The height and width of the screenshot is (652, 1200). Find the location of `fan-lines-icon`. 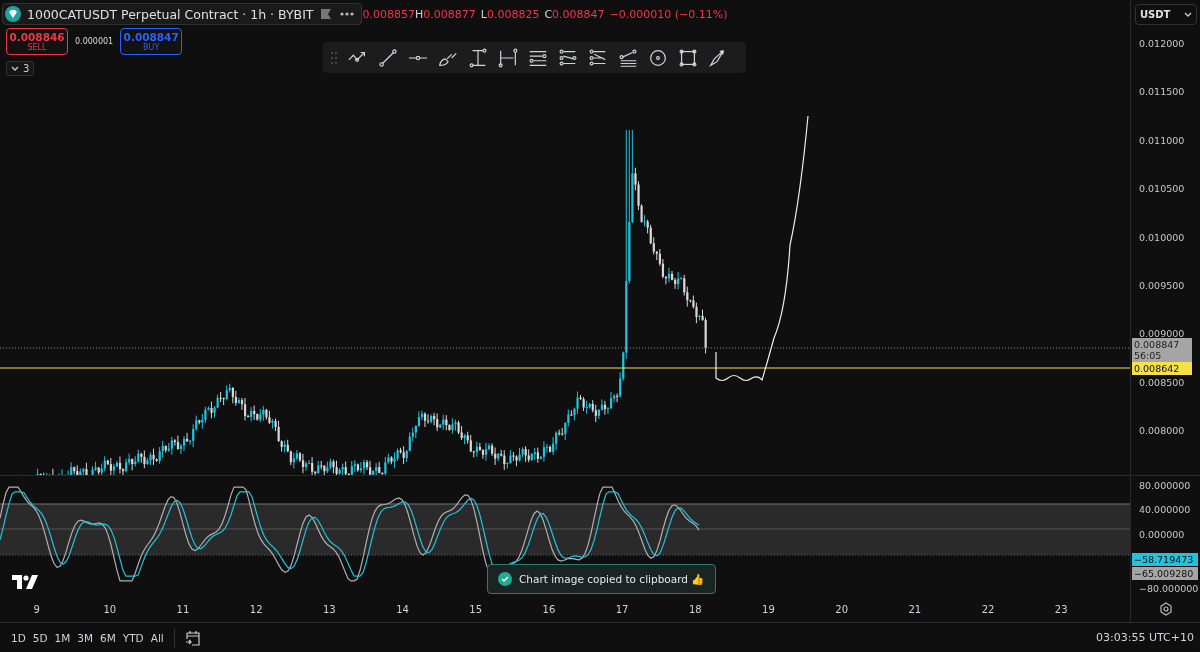

fan-lines-icon is located at coordinates (628, 57).